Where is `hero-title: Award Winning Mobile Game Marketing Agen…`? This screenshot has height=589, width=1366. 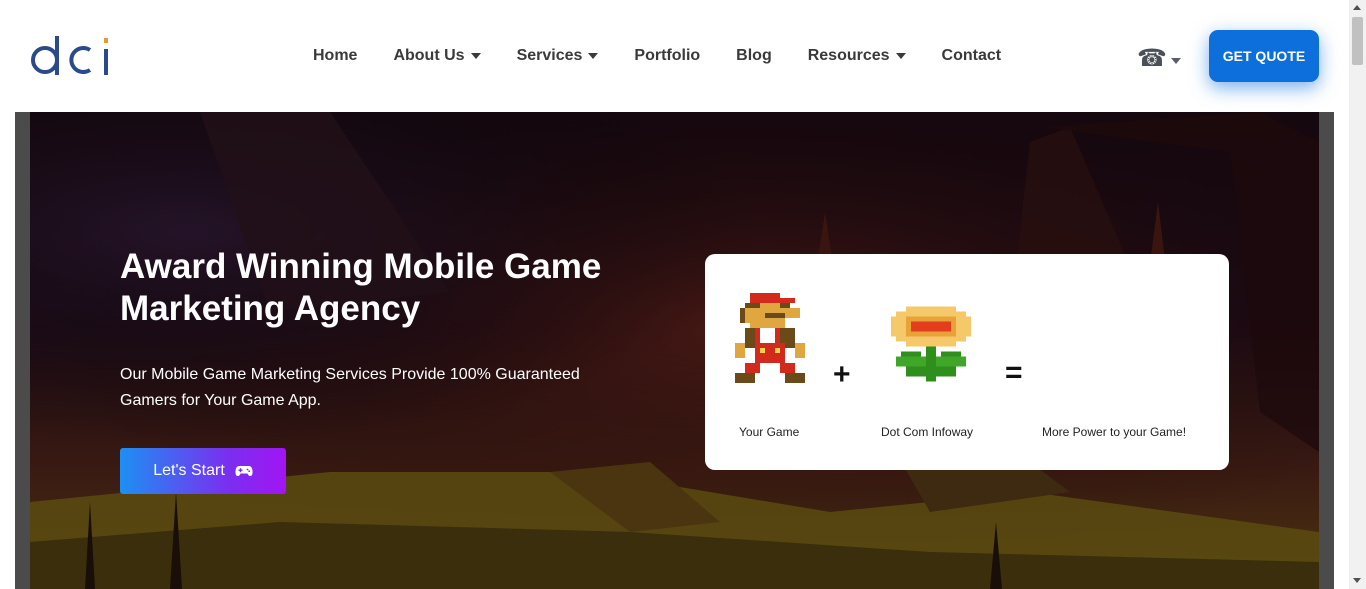 hero-title: Award Winning Mobile Game Marketing Agen… is located at coordinates (361, 287).